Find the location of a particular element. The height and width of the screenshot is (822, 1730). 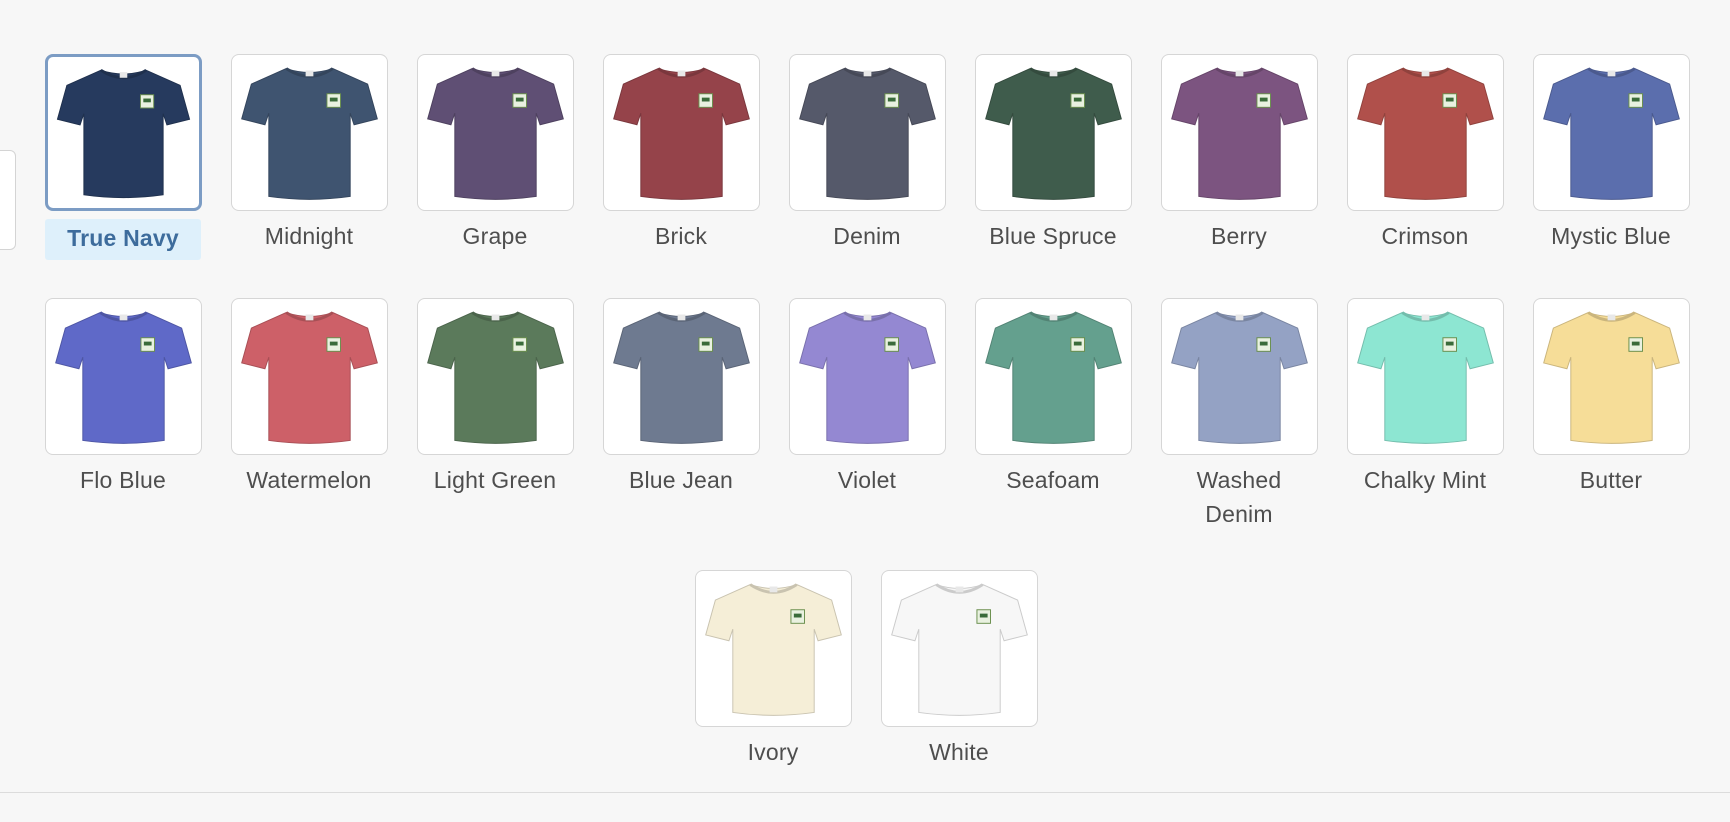

color-swatch: Grape is located at coordinates (495, 153).